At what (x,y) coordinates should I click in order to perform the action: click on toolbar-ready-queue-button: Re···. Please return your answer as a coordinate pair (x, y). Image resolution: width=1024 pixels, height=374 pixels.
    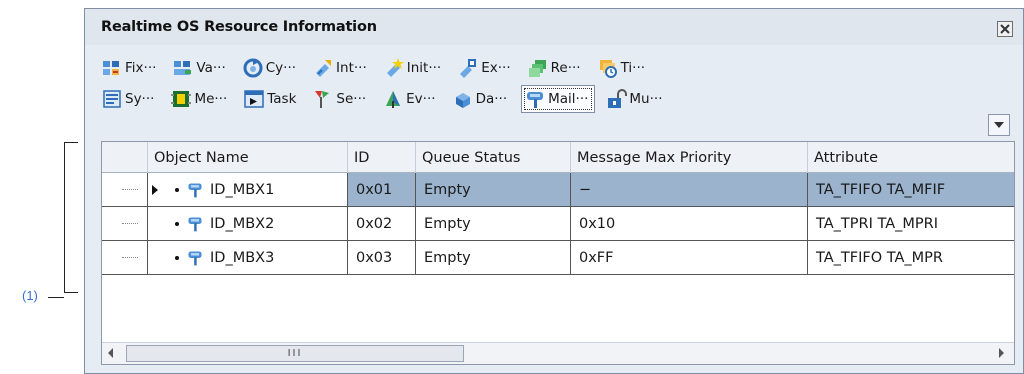
    Looking at the image, I should click on (556, 68).